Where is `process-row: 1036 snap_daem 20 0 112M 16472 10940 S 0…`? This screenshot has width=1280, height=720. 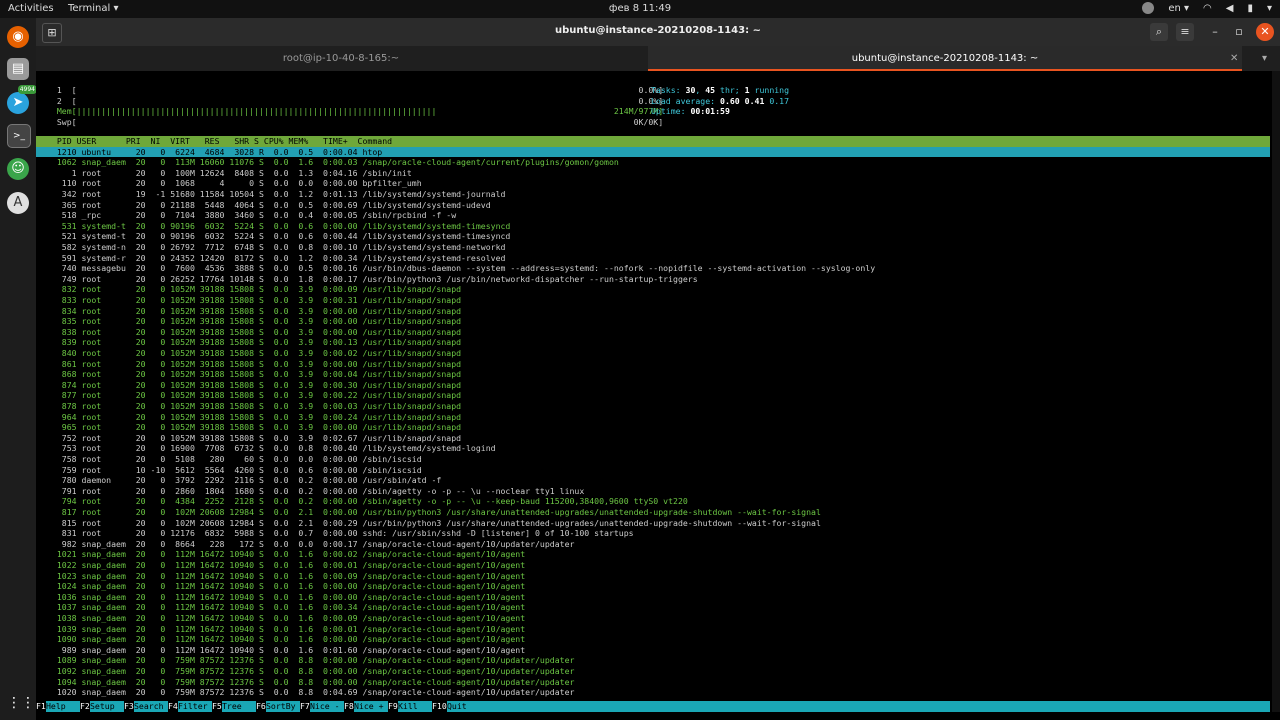 process-row: 1036 snap_daem 20 0 112M 16472 10940 S 0… is located at coordinates (286, 597).